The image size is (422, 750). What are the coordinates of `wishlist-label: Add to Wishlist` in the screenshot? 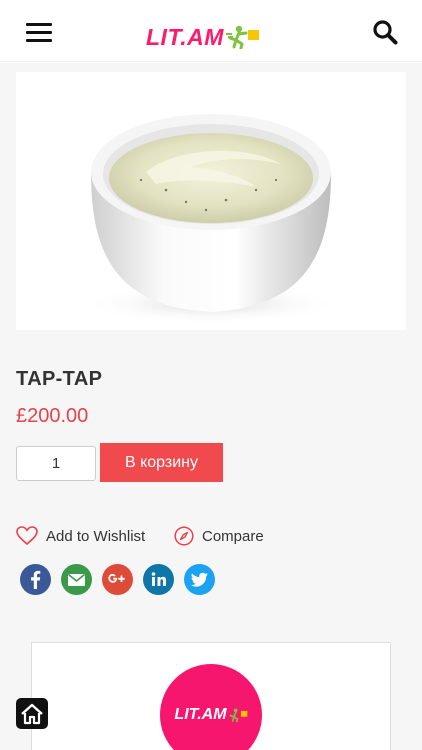 It's located at (96, 536).